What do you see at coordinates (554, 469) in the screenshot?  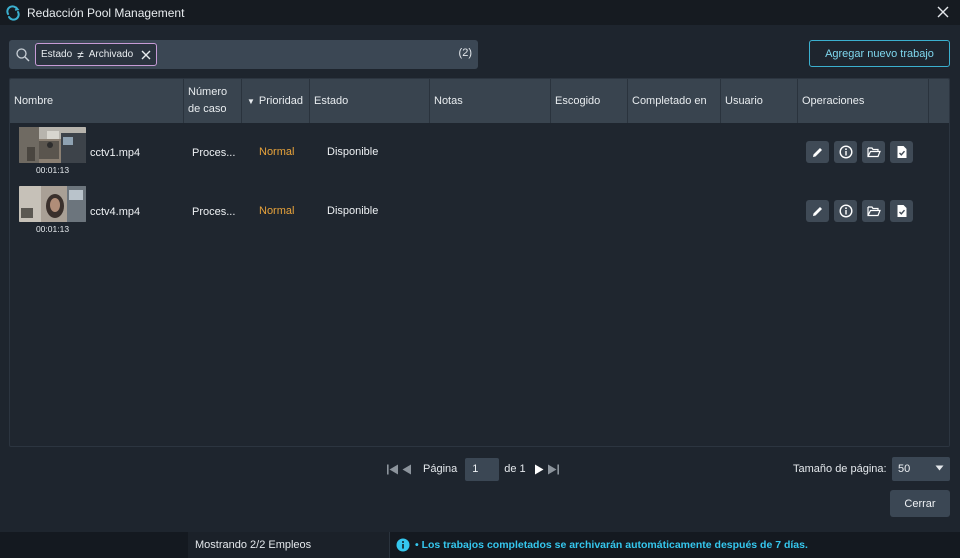 I see `last-page-icon` at bounding box center [554, 469].